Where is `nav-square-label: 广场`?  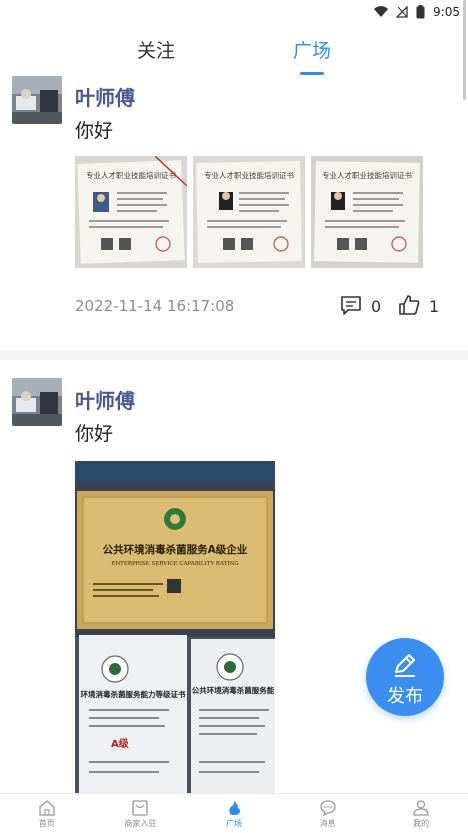
nav-square-label: 广场 is located at coordinates (233, 823).